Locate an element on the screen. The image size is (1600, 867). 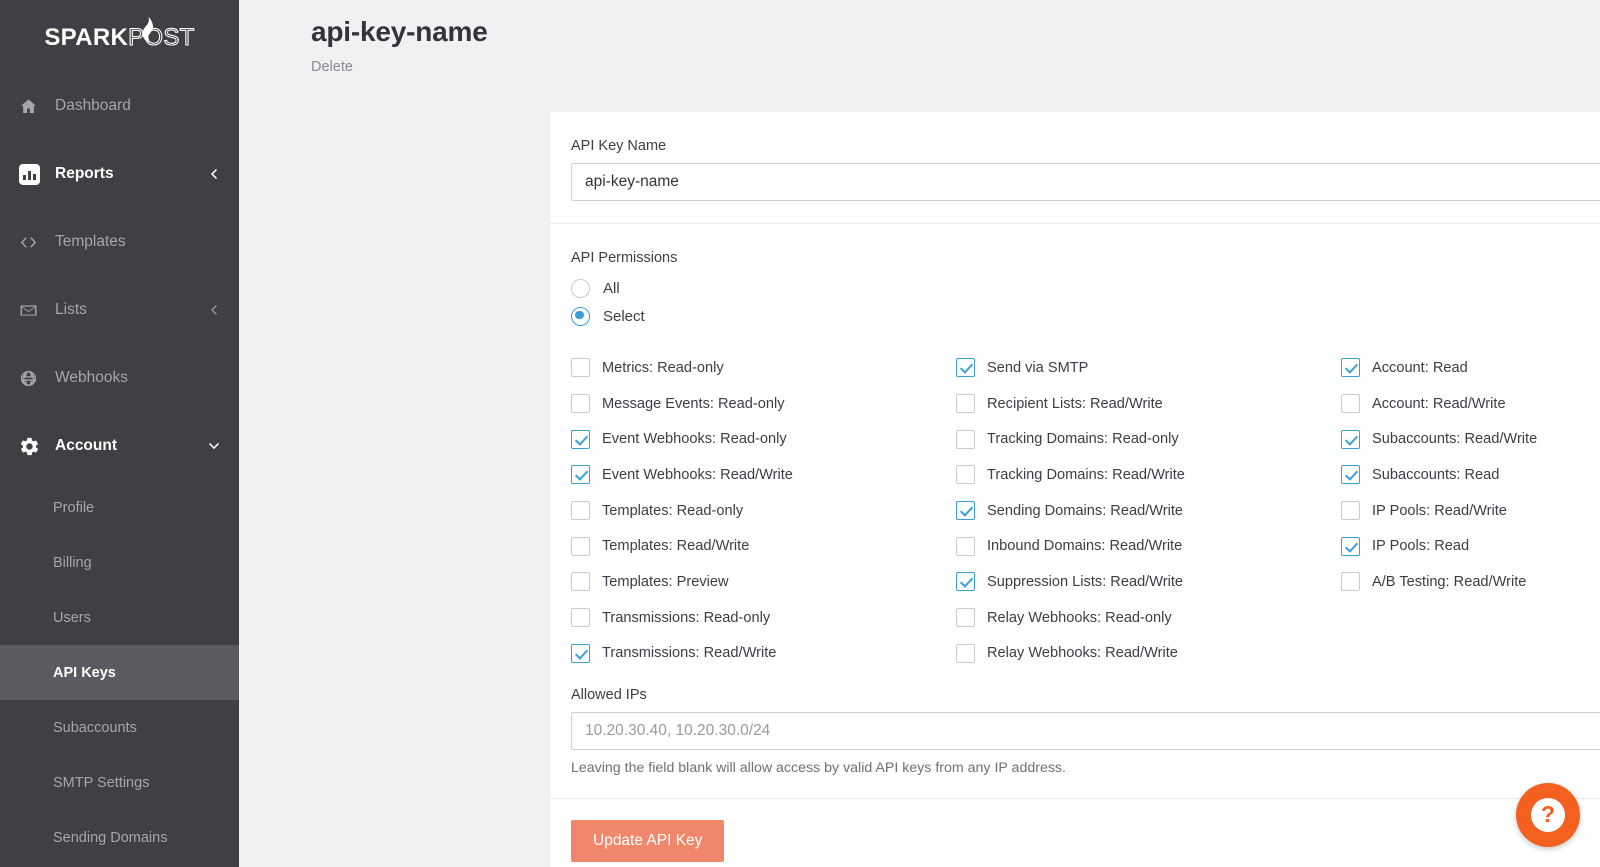
permission-label: Subaccounts: Read is located at coordinates (1436, 474).